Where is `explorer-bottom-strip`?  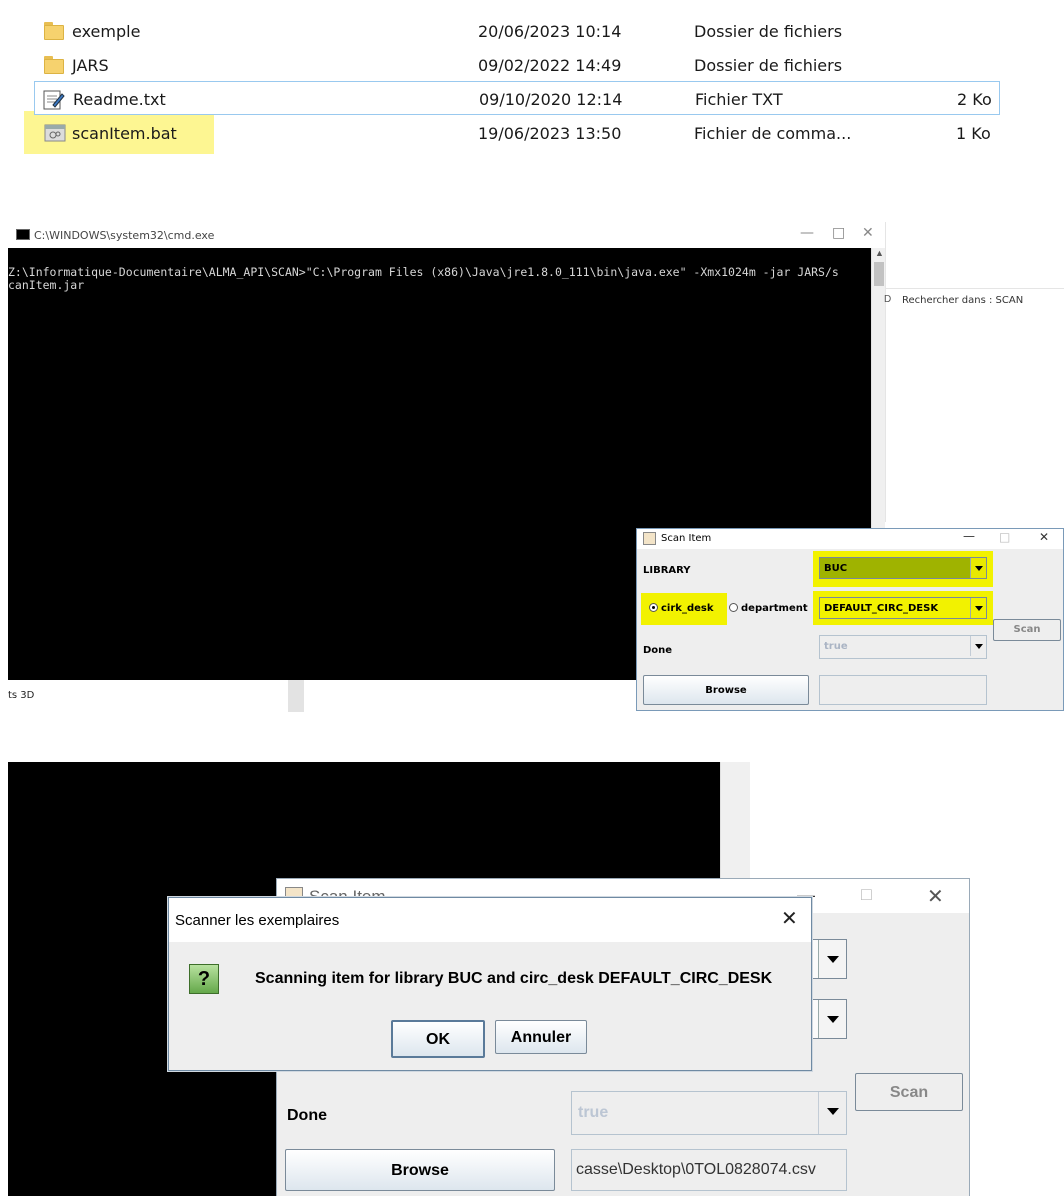 explorer-bottom-strip is located at coordinates (318, 696).